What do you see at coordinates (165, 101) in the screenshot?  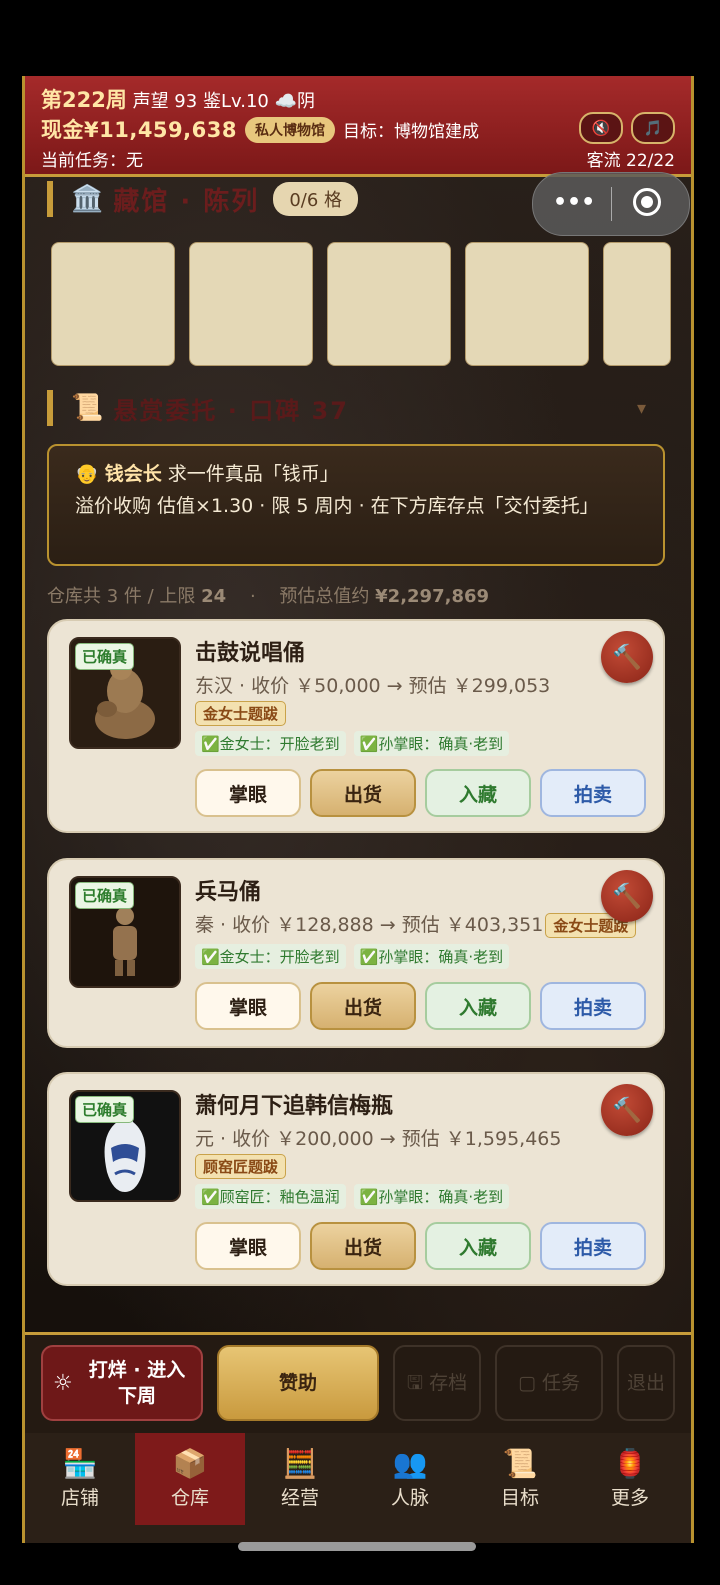 I see `reputation: 声望 93` at bounding box center [165, 101].